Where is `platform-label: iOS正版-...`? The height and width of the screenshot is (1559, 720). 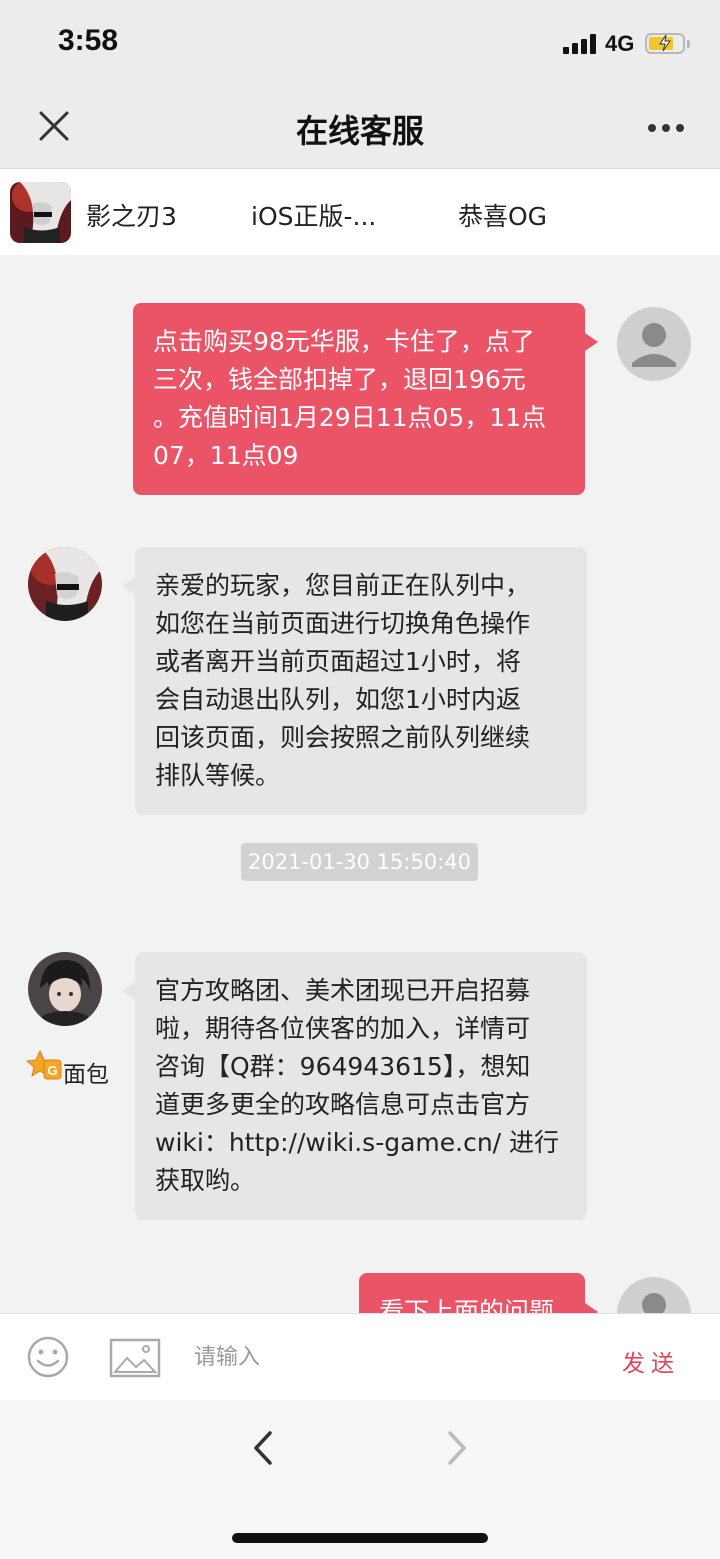 platform-label: iOS正版-... is located at coordinates (314, 216).